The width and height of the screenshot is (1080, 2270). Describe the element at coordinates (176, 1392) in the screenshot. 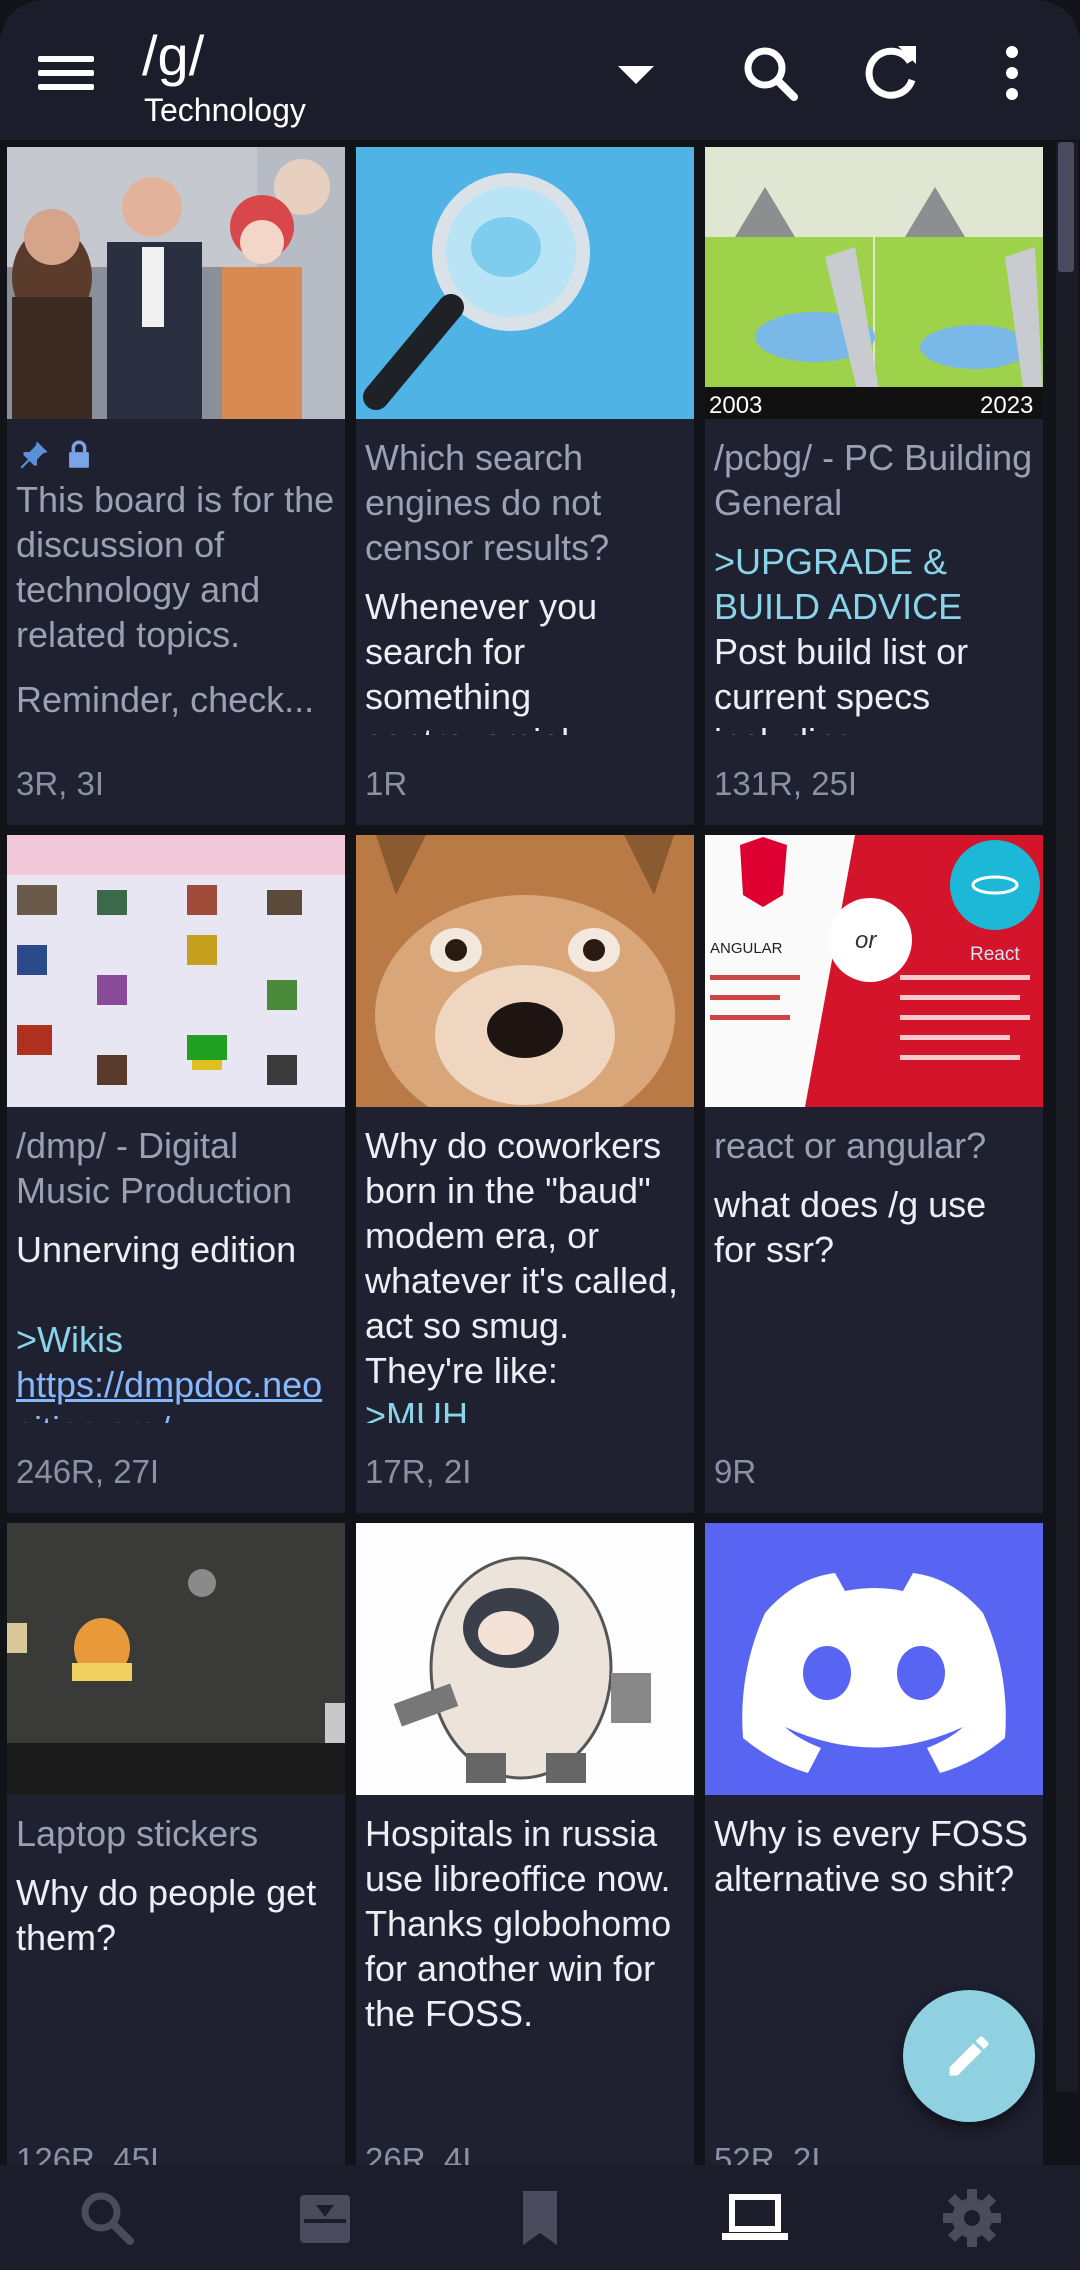

I see `thread-link: https://dmpdoc.neocities.org/` at that location.